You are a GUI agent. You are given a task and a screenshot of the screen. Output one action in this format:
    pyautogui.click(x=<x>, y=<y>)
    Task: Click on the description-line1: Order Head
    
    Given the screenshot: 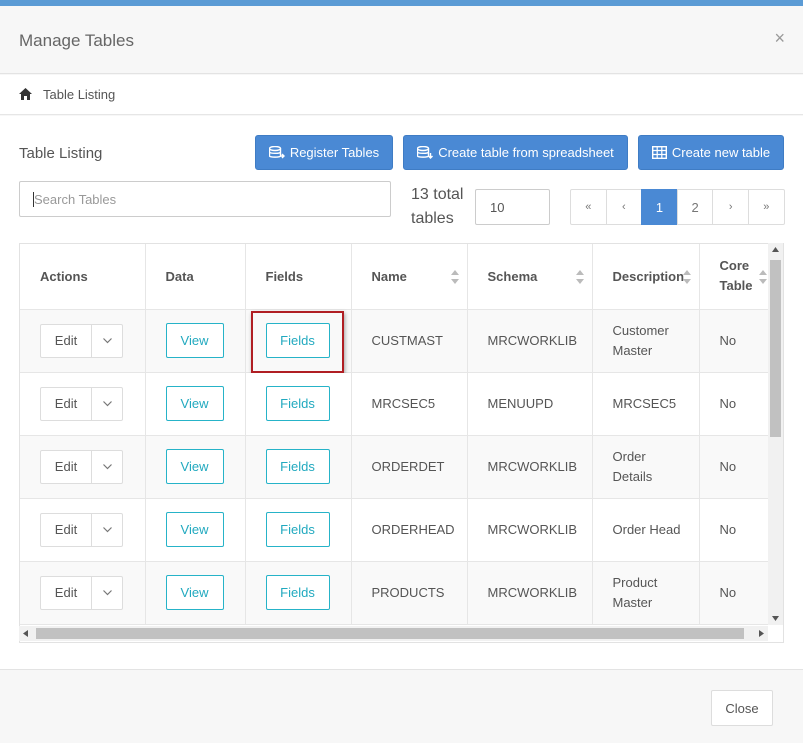 What is the action you would take?
    pyautogui.click(x=646, y=529)
    